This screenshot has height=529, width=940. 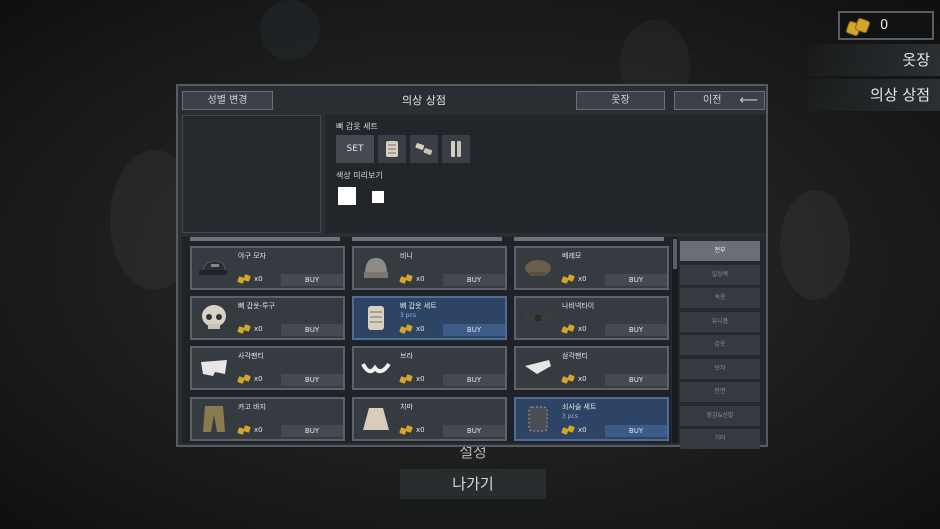 I want to click on beret-icon, so click(x=538, y=268).